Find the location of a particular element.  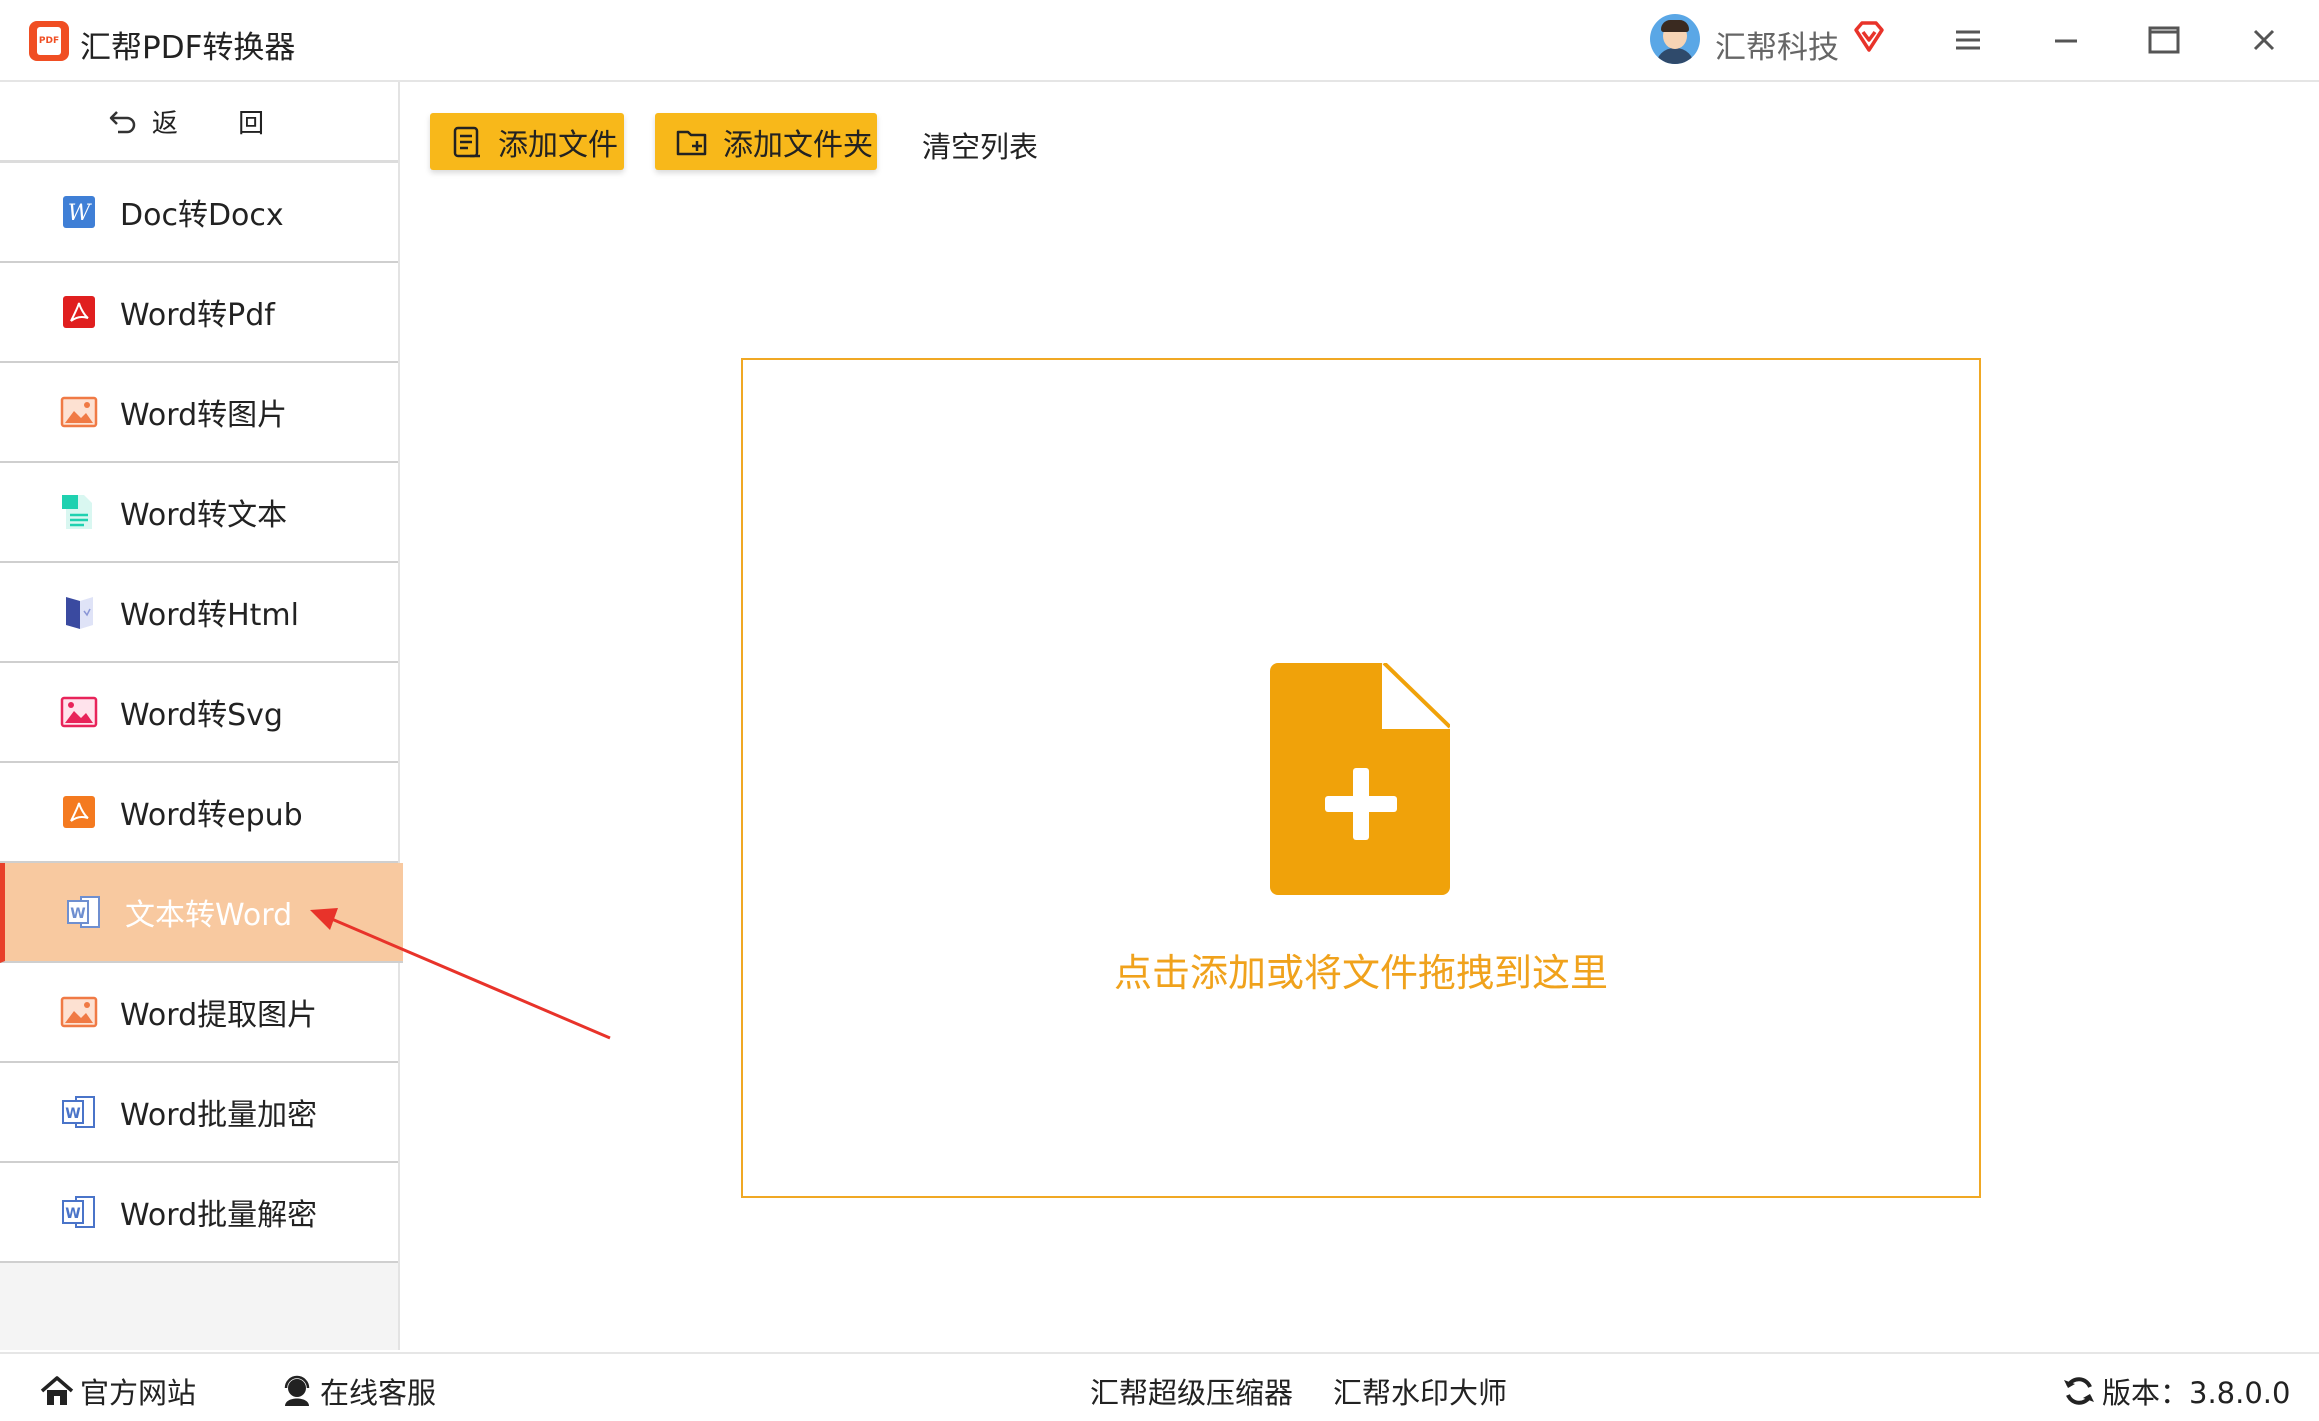

home-icon is located at coordinates (57, 1390).